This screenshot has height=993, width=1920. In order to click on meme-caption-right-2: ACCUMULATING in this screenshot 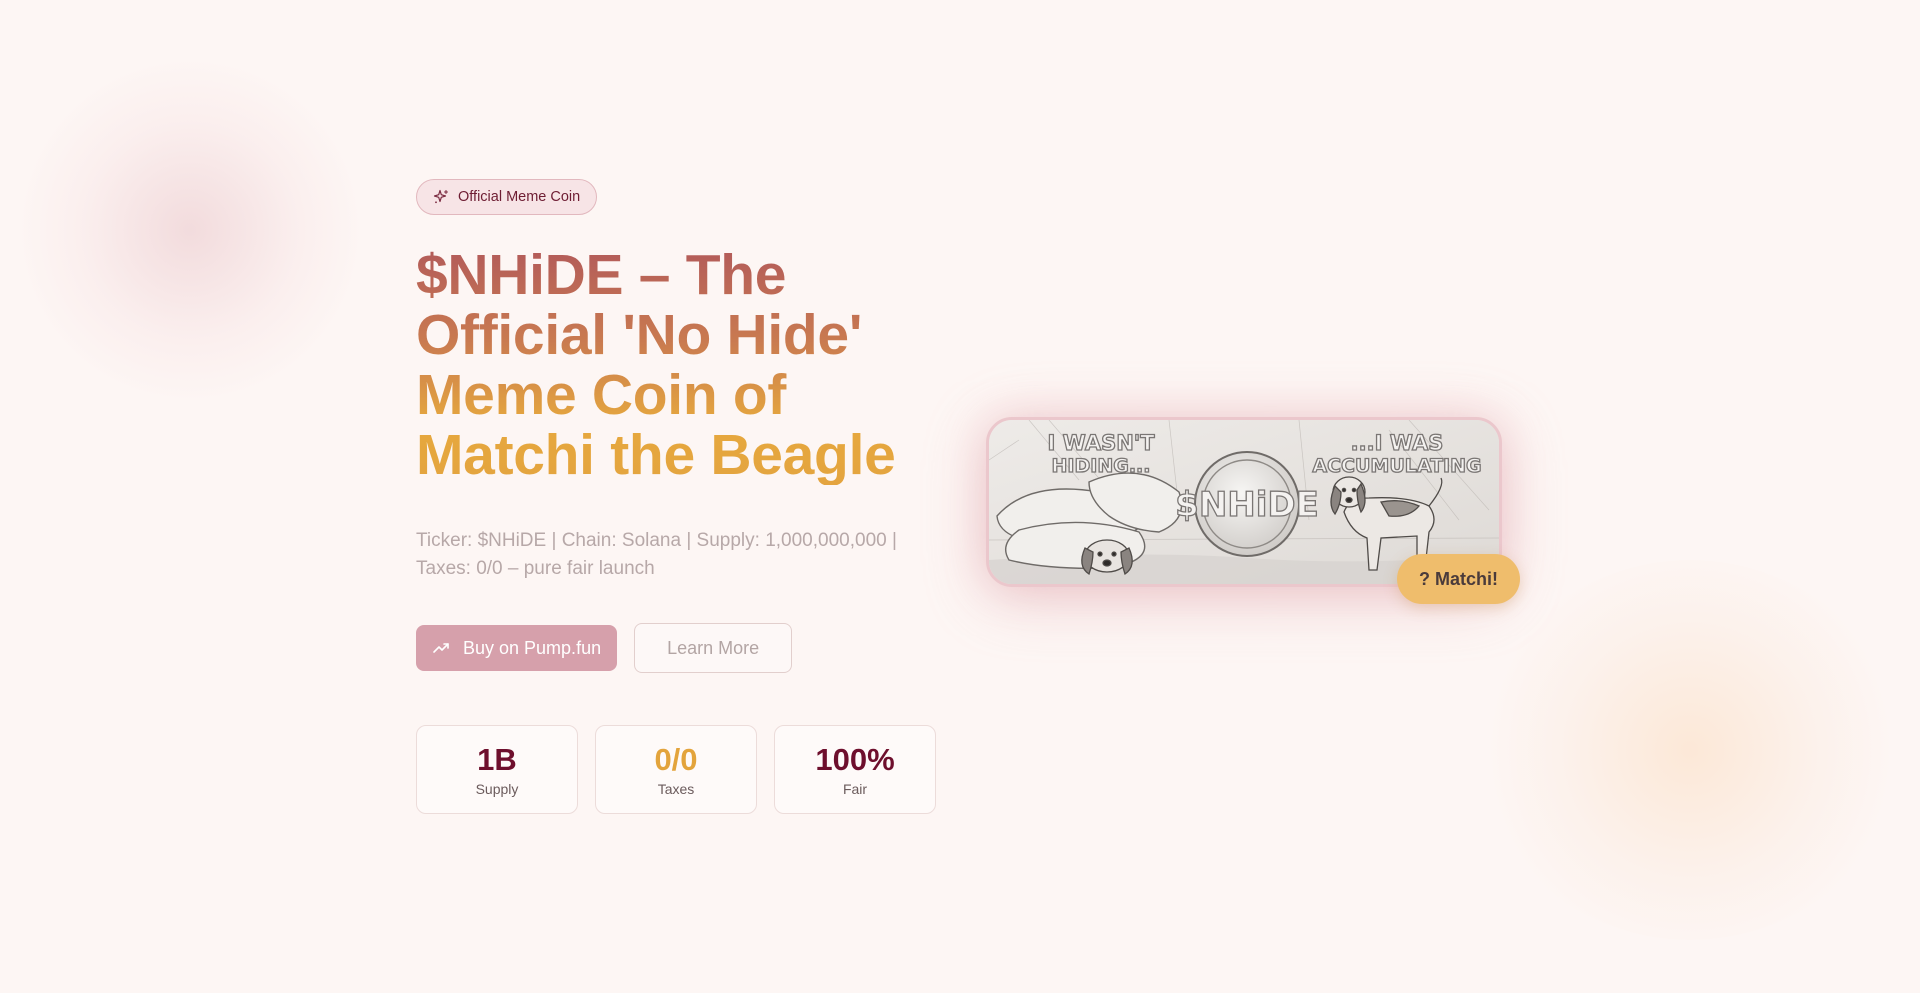, I will do `click(1396, 466)`.